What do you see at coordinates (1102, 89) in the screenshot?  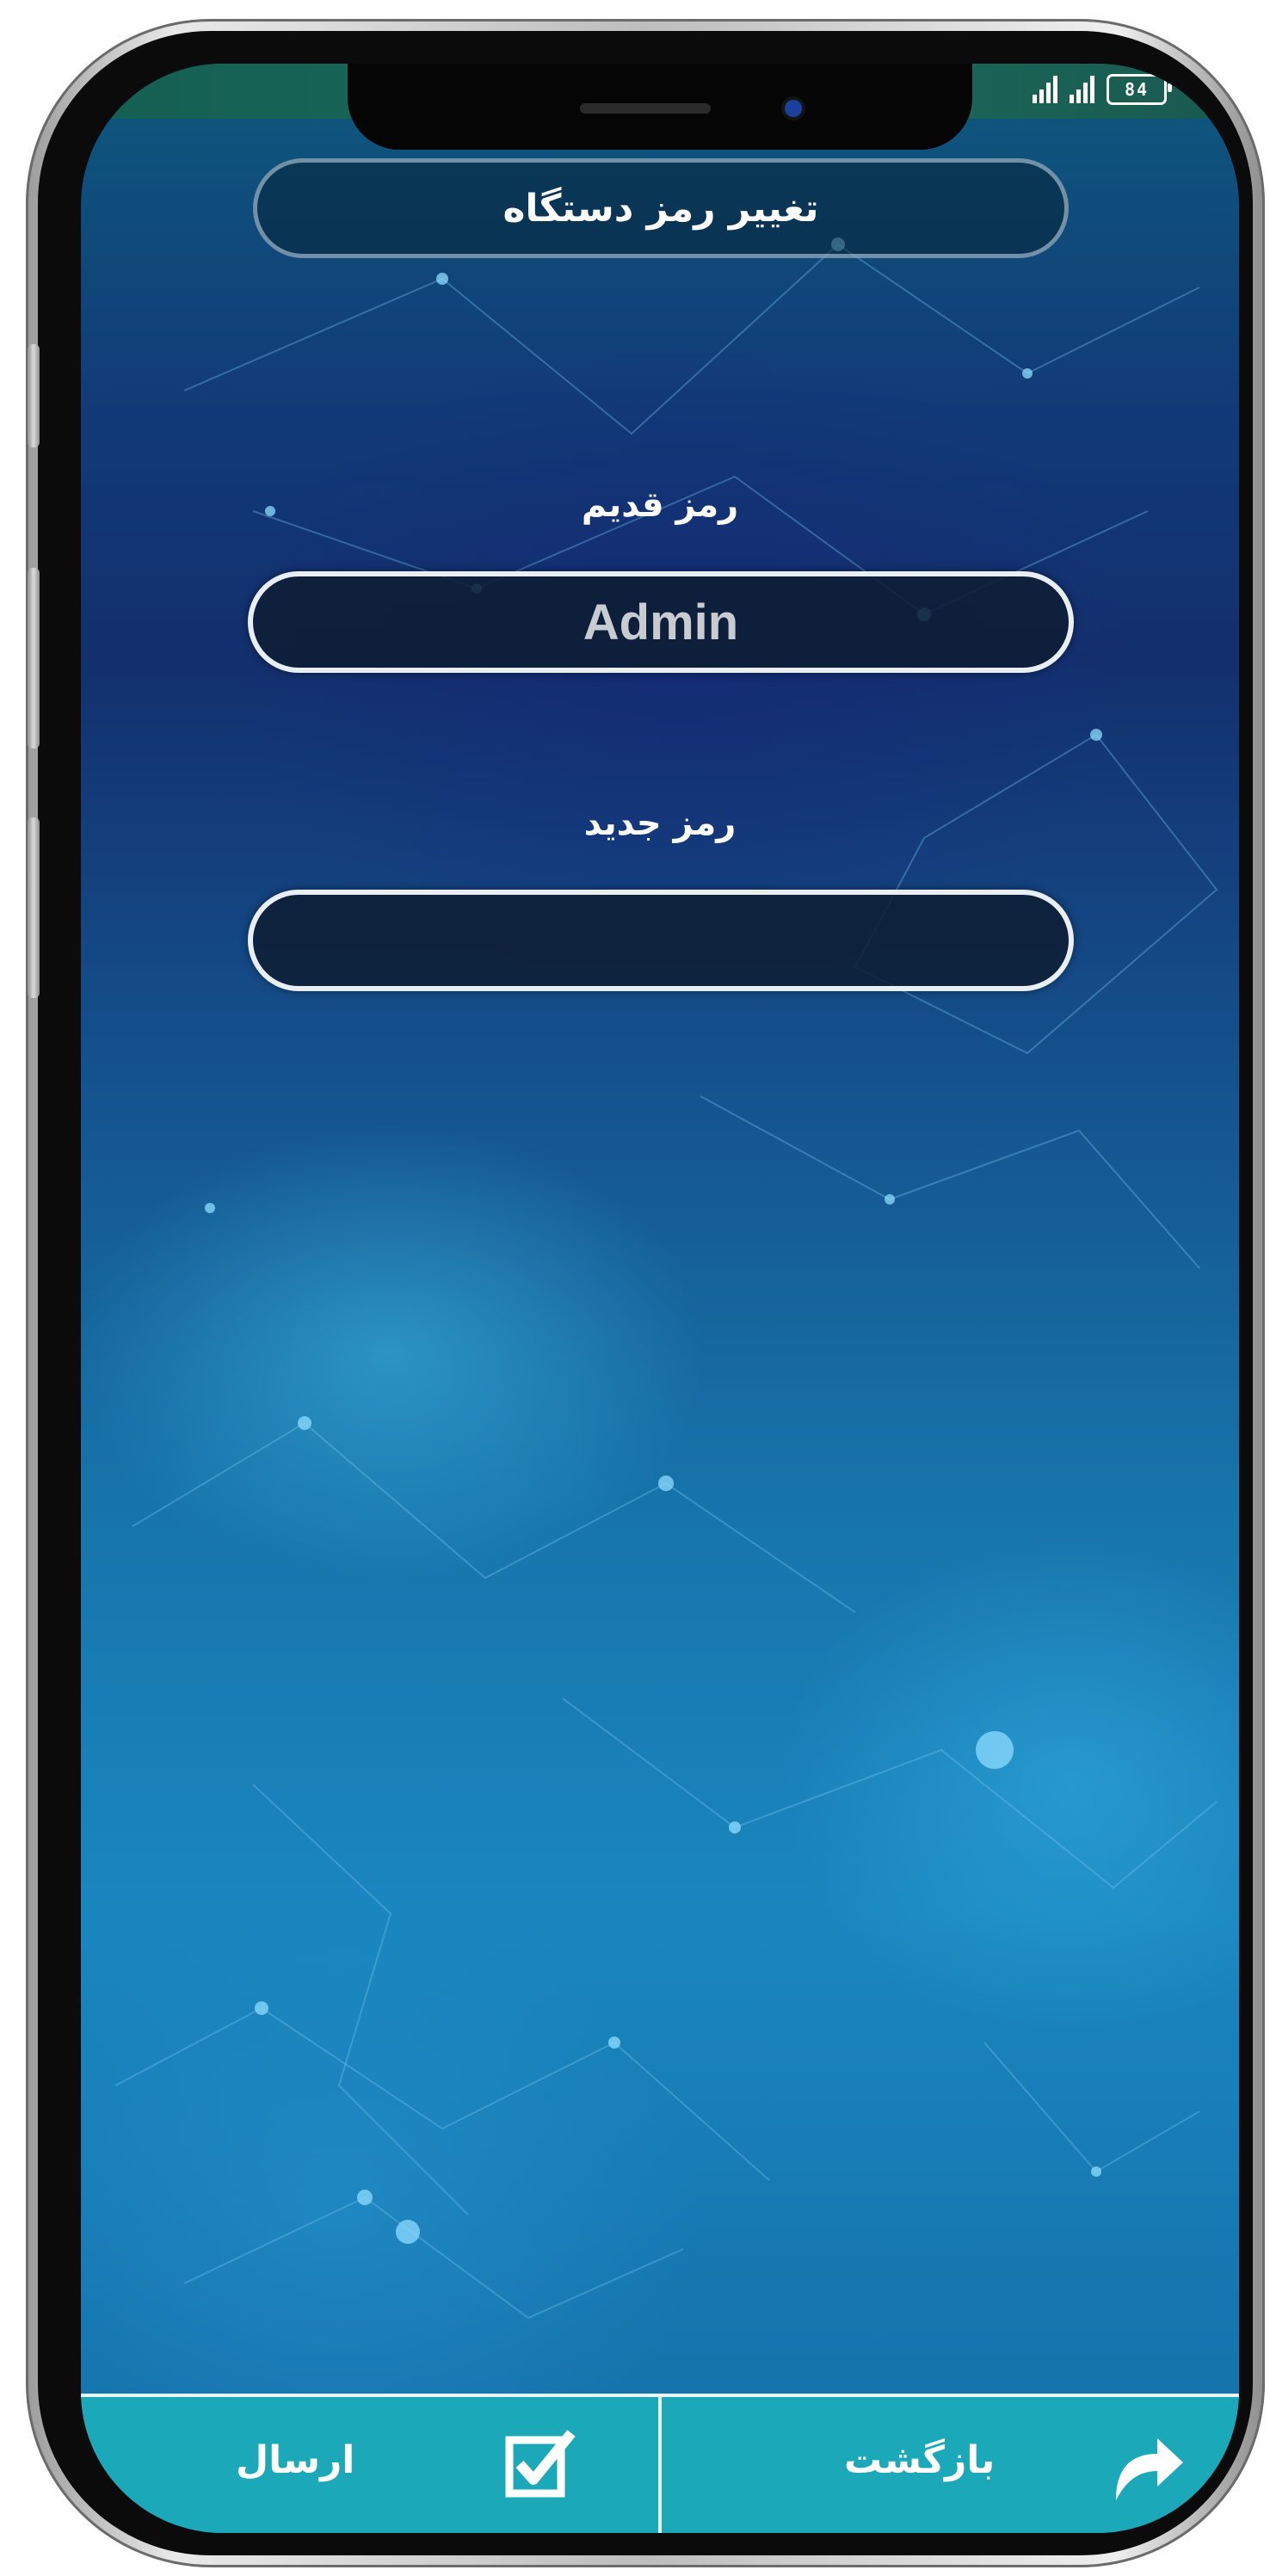 I see `status-icons: 84` at bounding box center [1102, 89].